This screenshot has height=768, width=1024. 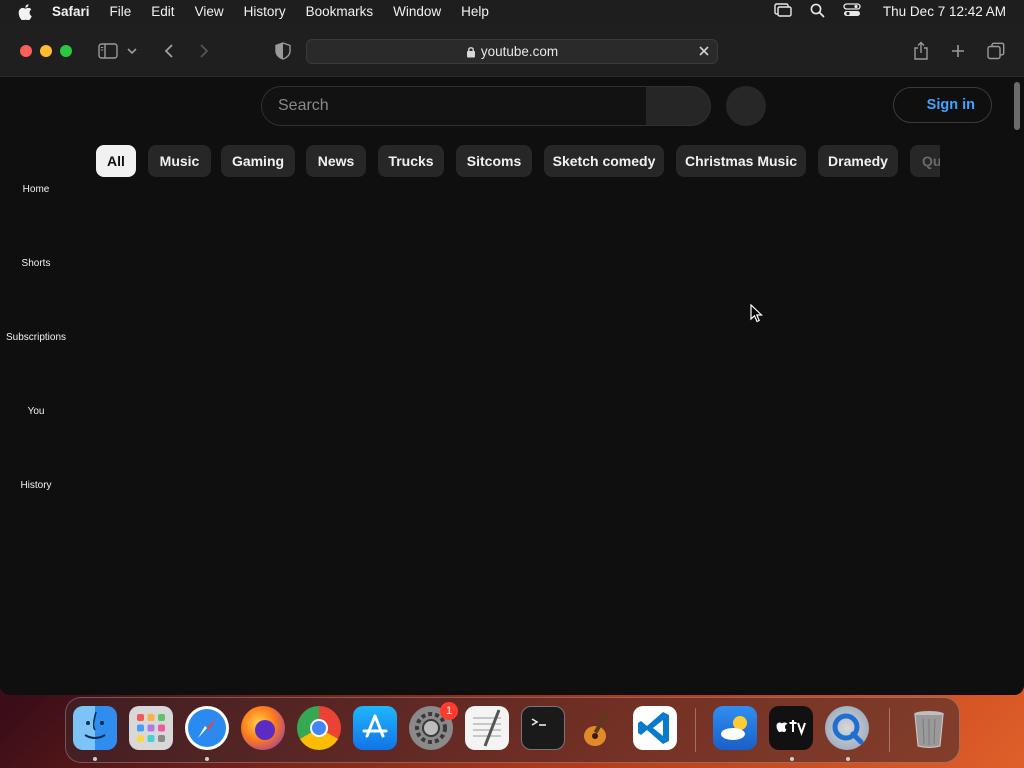 What do you see at coordinates (375, 728) in the screenshot?
I see `app-store-icon` at bounding box center [375, 728].